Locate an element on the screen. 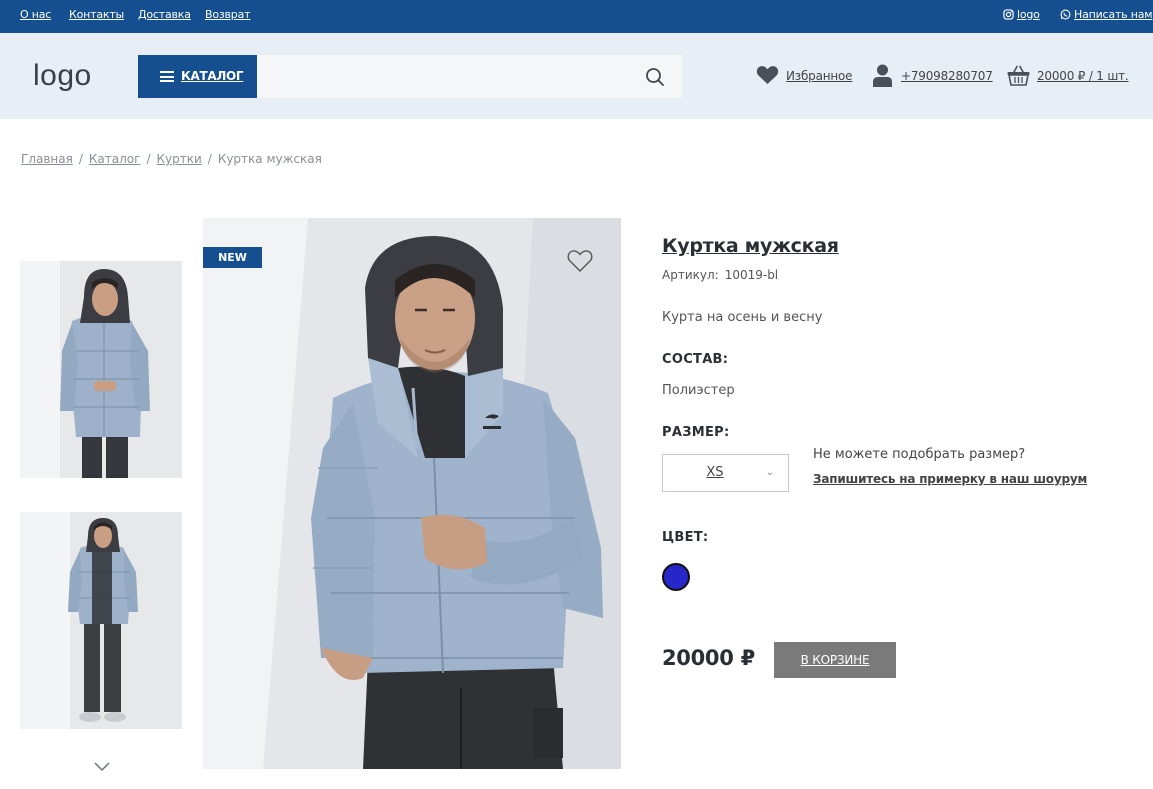 The height and width of the screenshot is (789, 1153). topbar-write-us-link: Написать нам is located at coordinates (1106, 14).